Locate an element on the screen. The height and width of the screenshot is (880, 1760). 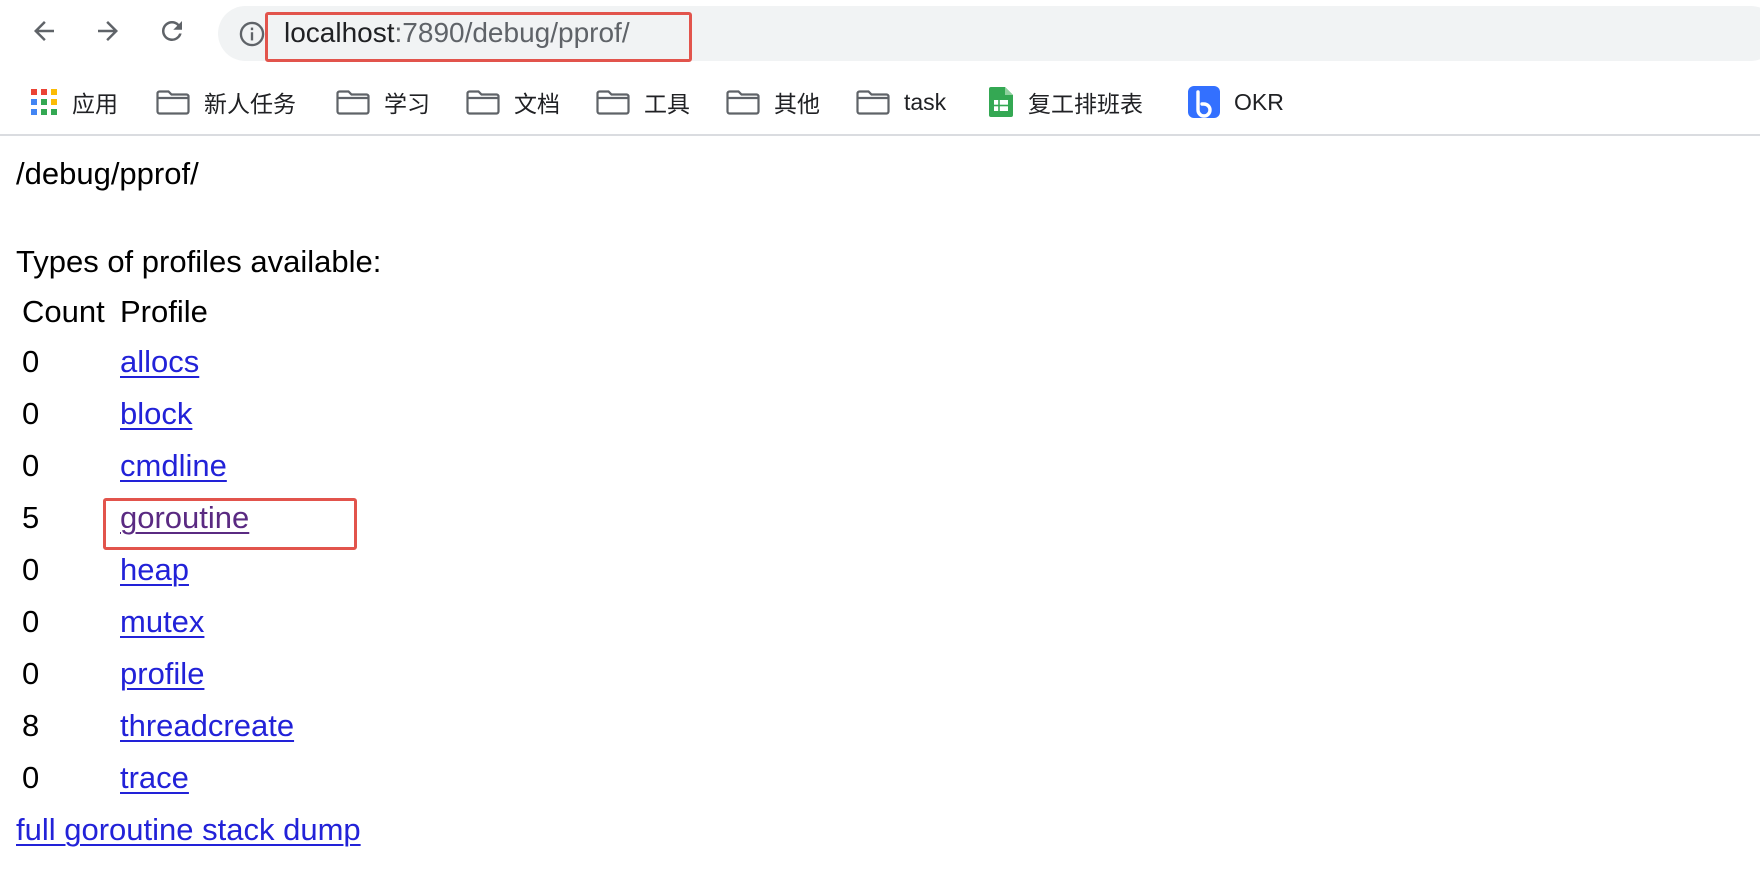
profile-link-cmdline: cmdline is located at coordinates (173, 466).